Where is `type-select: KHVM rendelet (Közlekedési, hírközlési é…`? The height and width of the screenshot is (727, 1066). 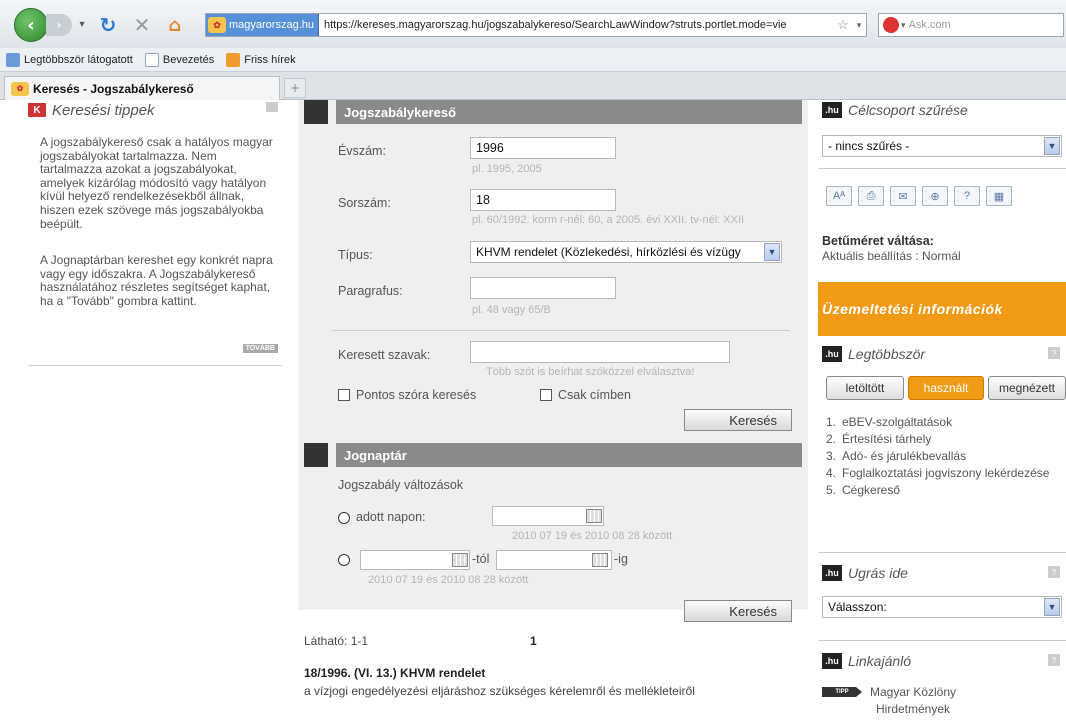 type-select: KHVM rendelet (Közlekedési, hírközlési é… is located at coordinates (626, 252).